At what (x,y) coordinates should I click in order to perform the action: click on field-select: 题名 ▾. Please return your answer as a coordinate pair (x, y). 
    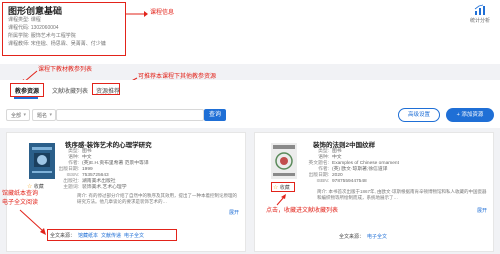
    Looking at the image, I should click on (44, 115).